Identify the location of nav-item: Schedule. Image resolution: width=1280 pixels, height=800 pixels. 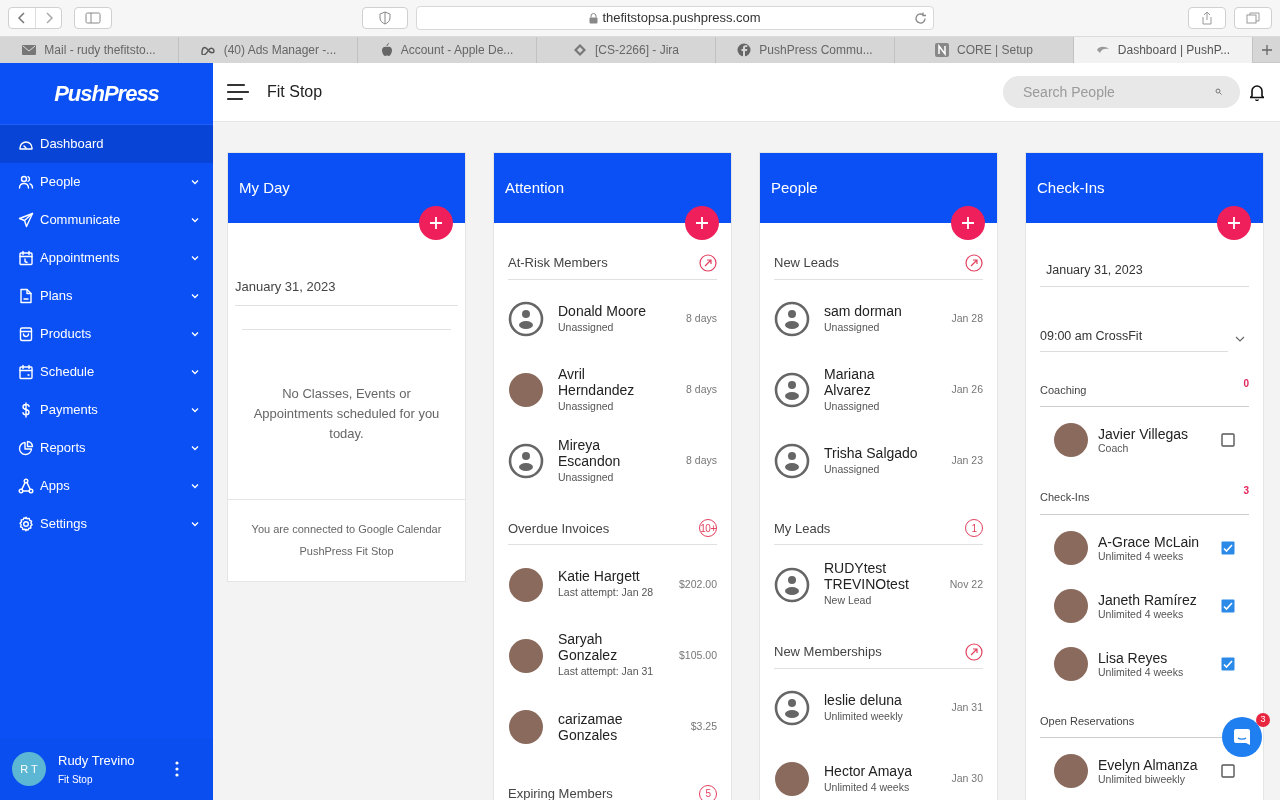
(106, 372).